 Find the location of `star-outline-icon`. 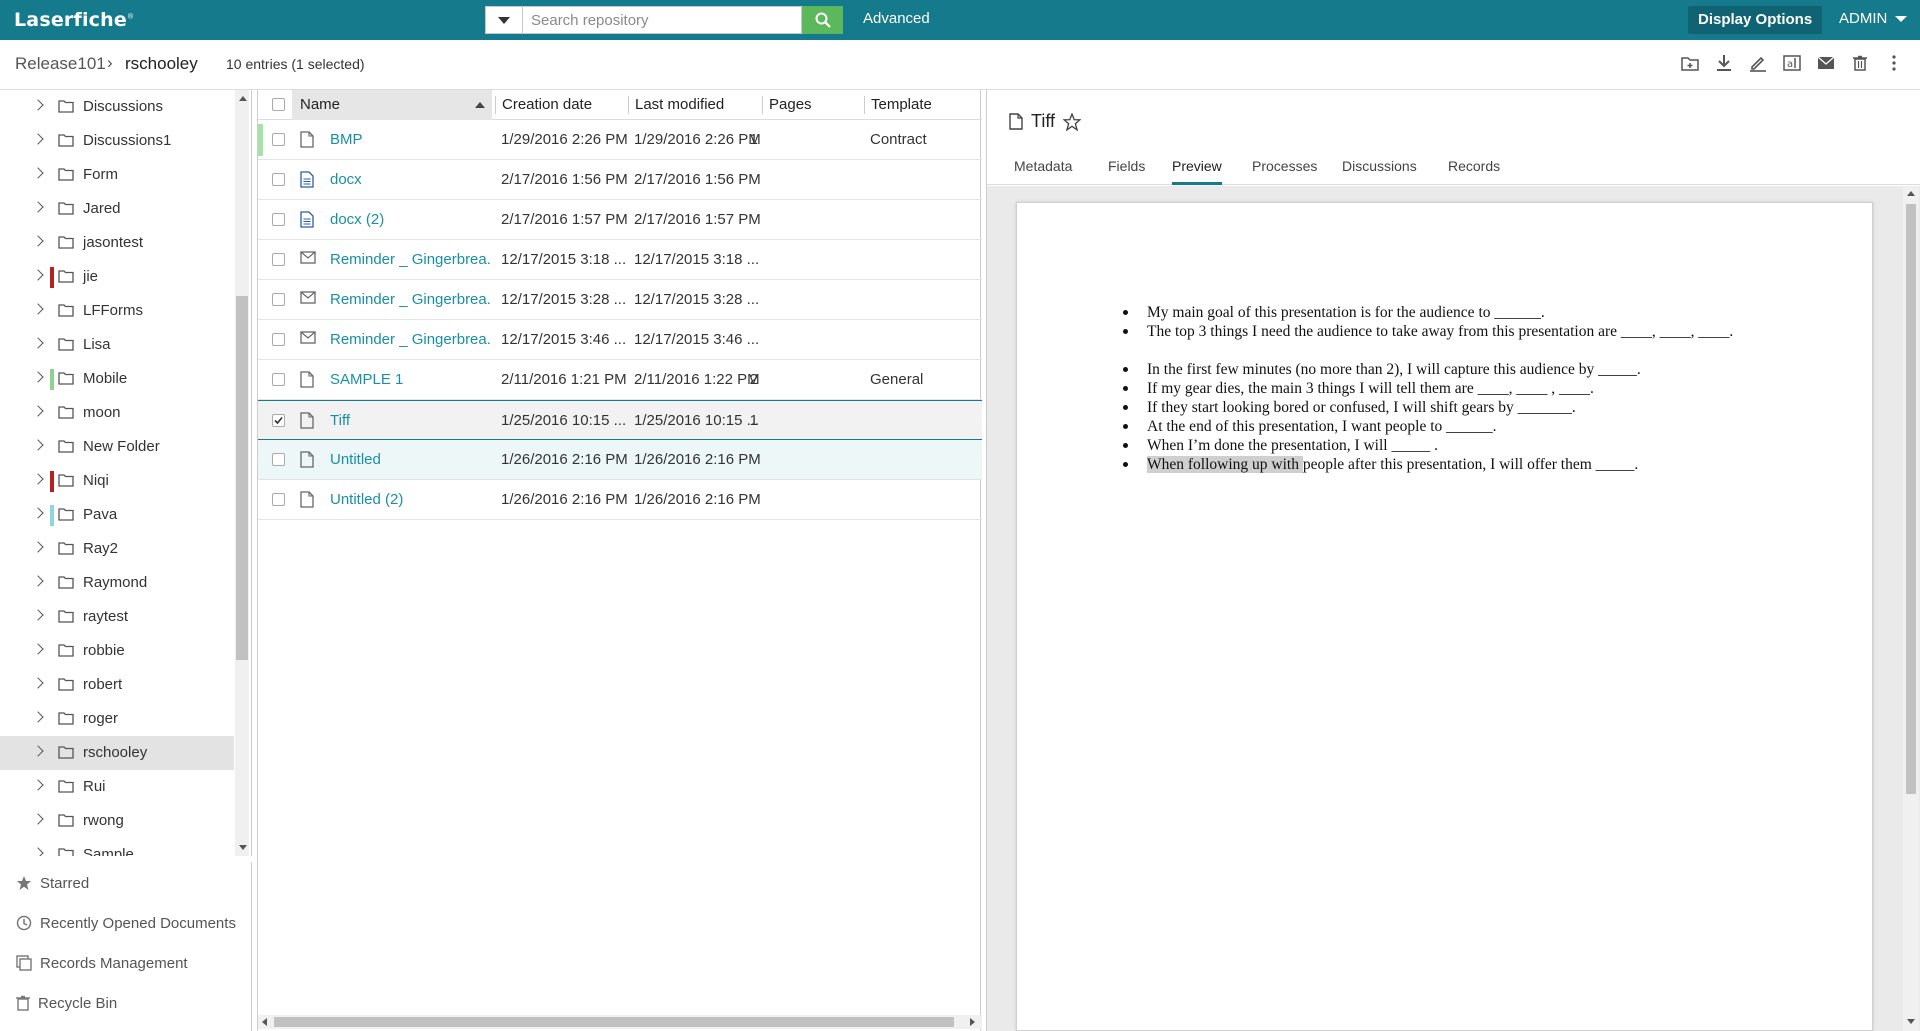

star-outline-icon is located at coordinates (1072, 121).